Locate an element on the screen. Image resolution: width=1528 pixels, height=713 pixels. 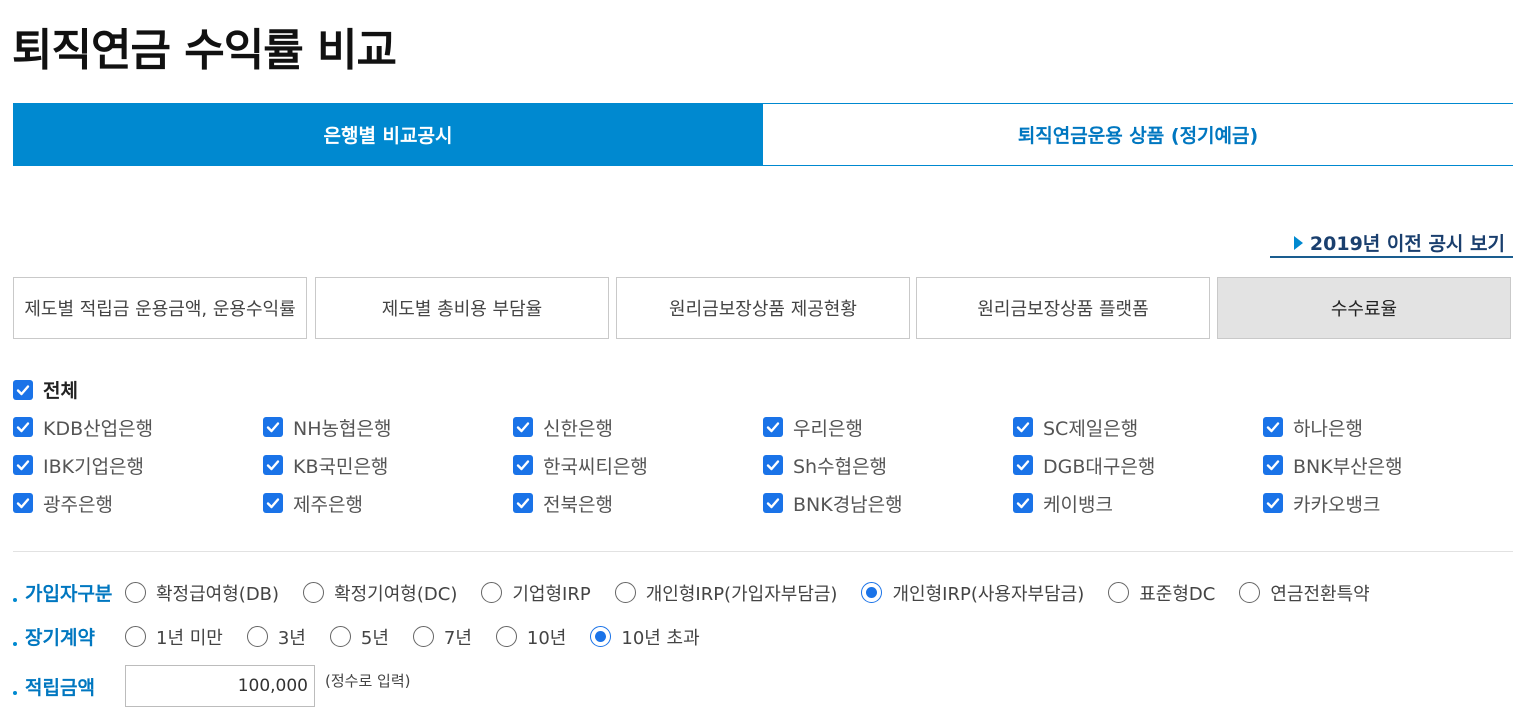
bank-checkbox-item: BNK경남은행 is located at coordinates (833, 503).